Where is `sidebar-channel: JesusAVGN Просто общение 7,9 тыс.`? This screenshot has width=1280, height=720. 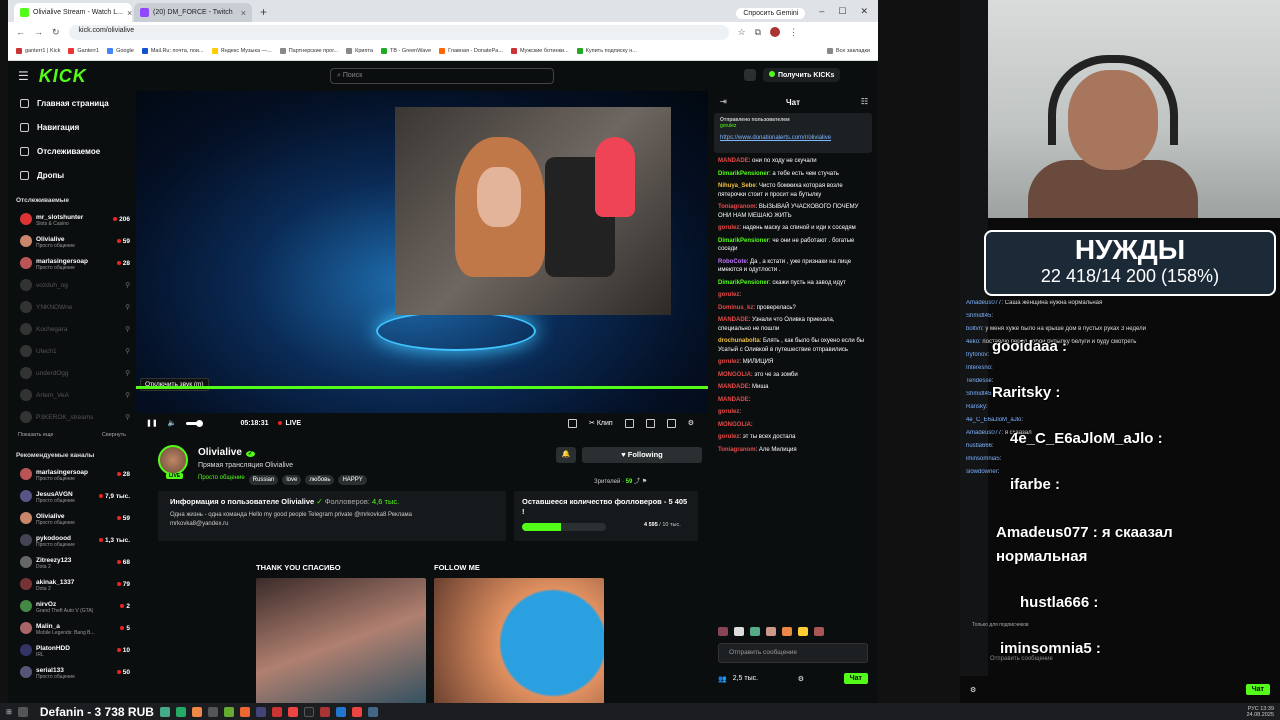
sidebar-channel: JesusAVGN Просто общение 7,9 тыс. is located at coordinates (72, 496).